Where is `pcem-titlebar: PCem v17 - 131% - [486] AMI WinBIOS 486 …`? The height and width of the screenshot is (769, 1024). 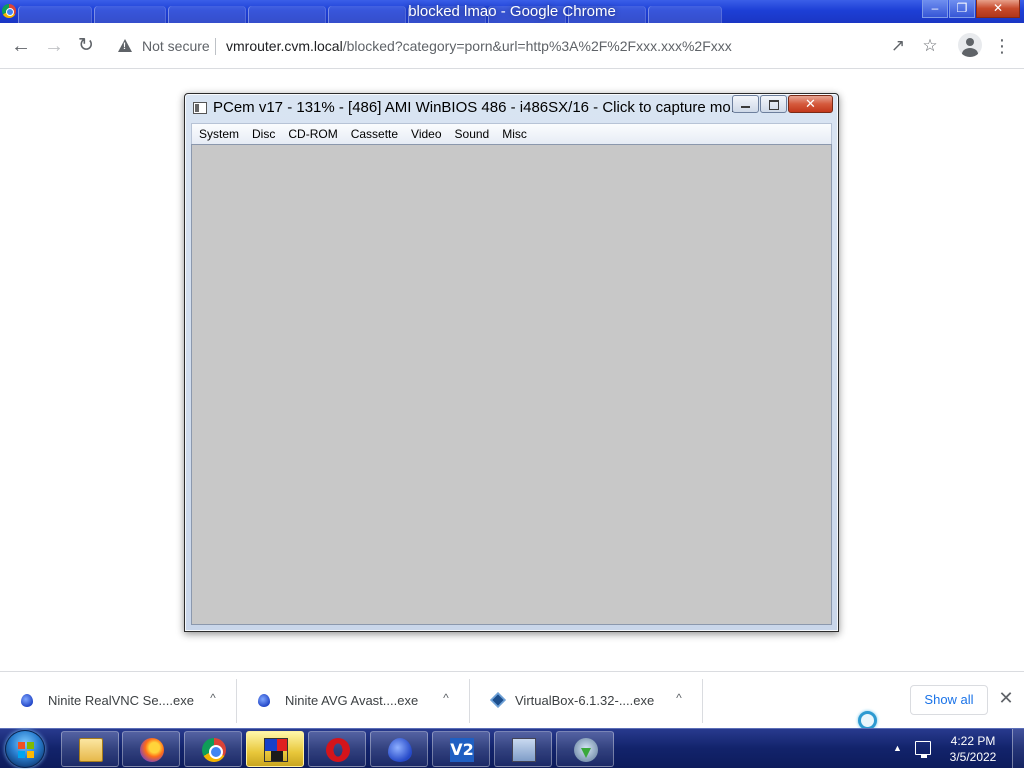
pcem-titlebar: PCem v17 - 131% - [486] AMI WinBIOS 486 … is located at coordinates (511, 108).